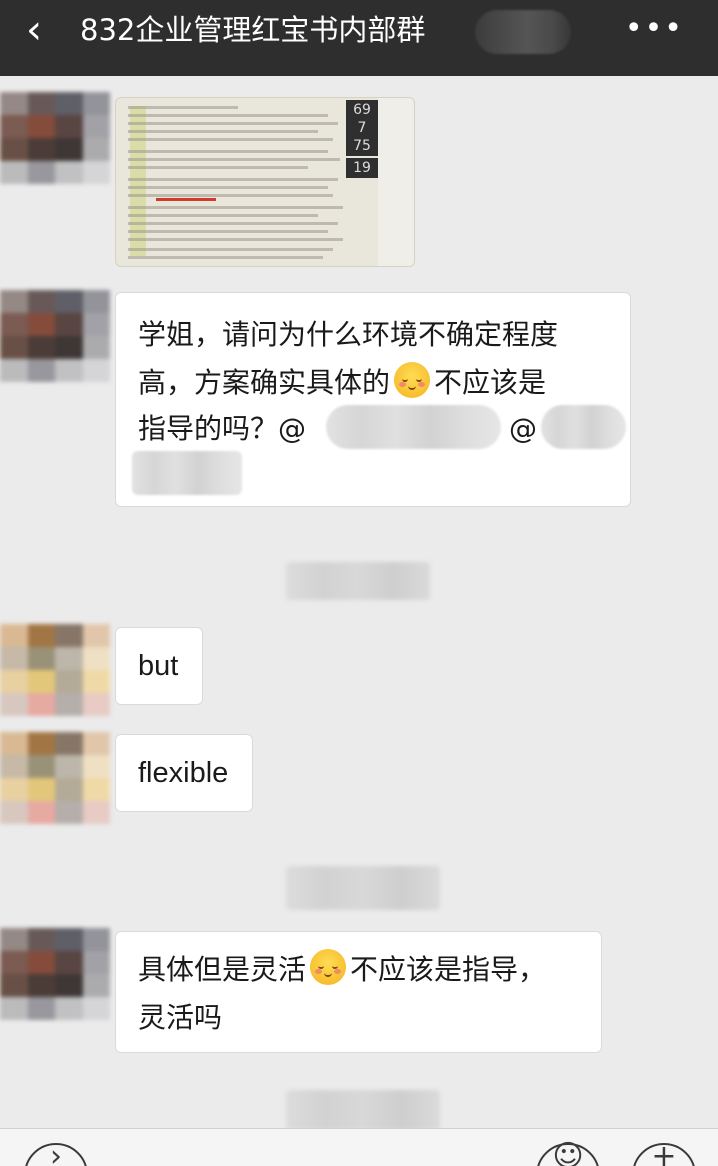 The image size is (718, 1166). Describe the element at coordinates (396, 182) in the screenshot. I see `right-page` at that location.